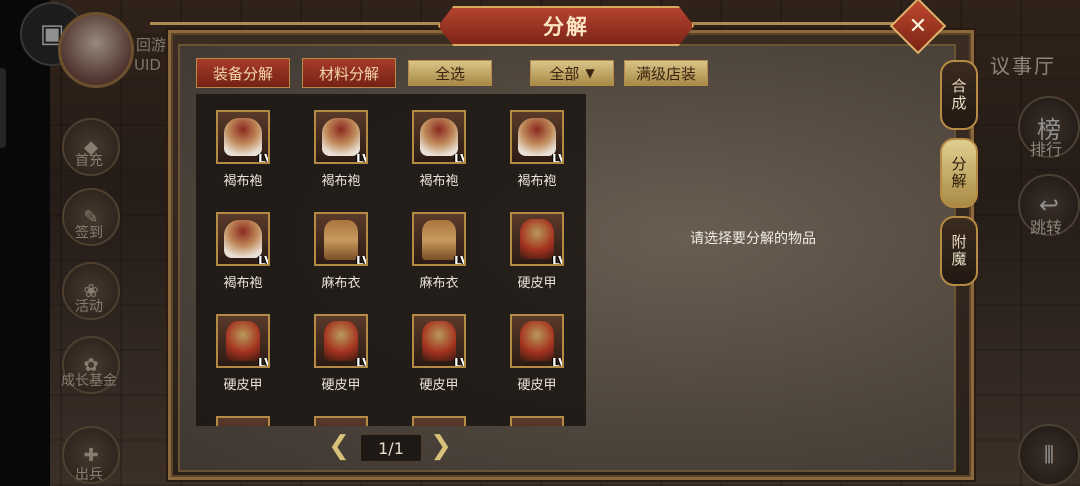 This screenshot has height=486, width=1080. Describe the element at coordinates (590, 73) in the screenshot. I see `caret-down-icon: ▼` at that location.